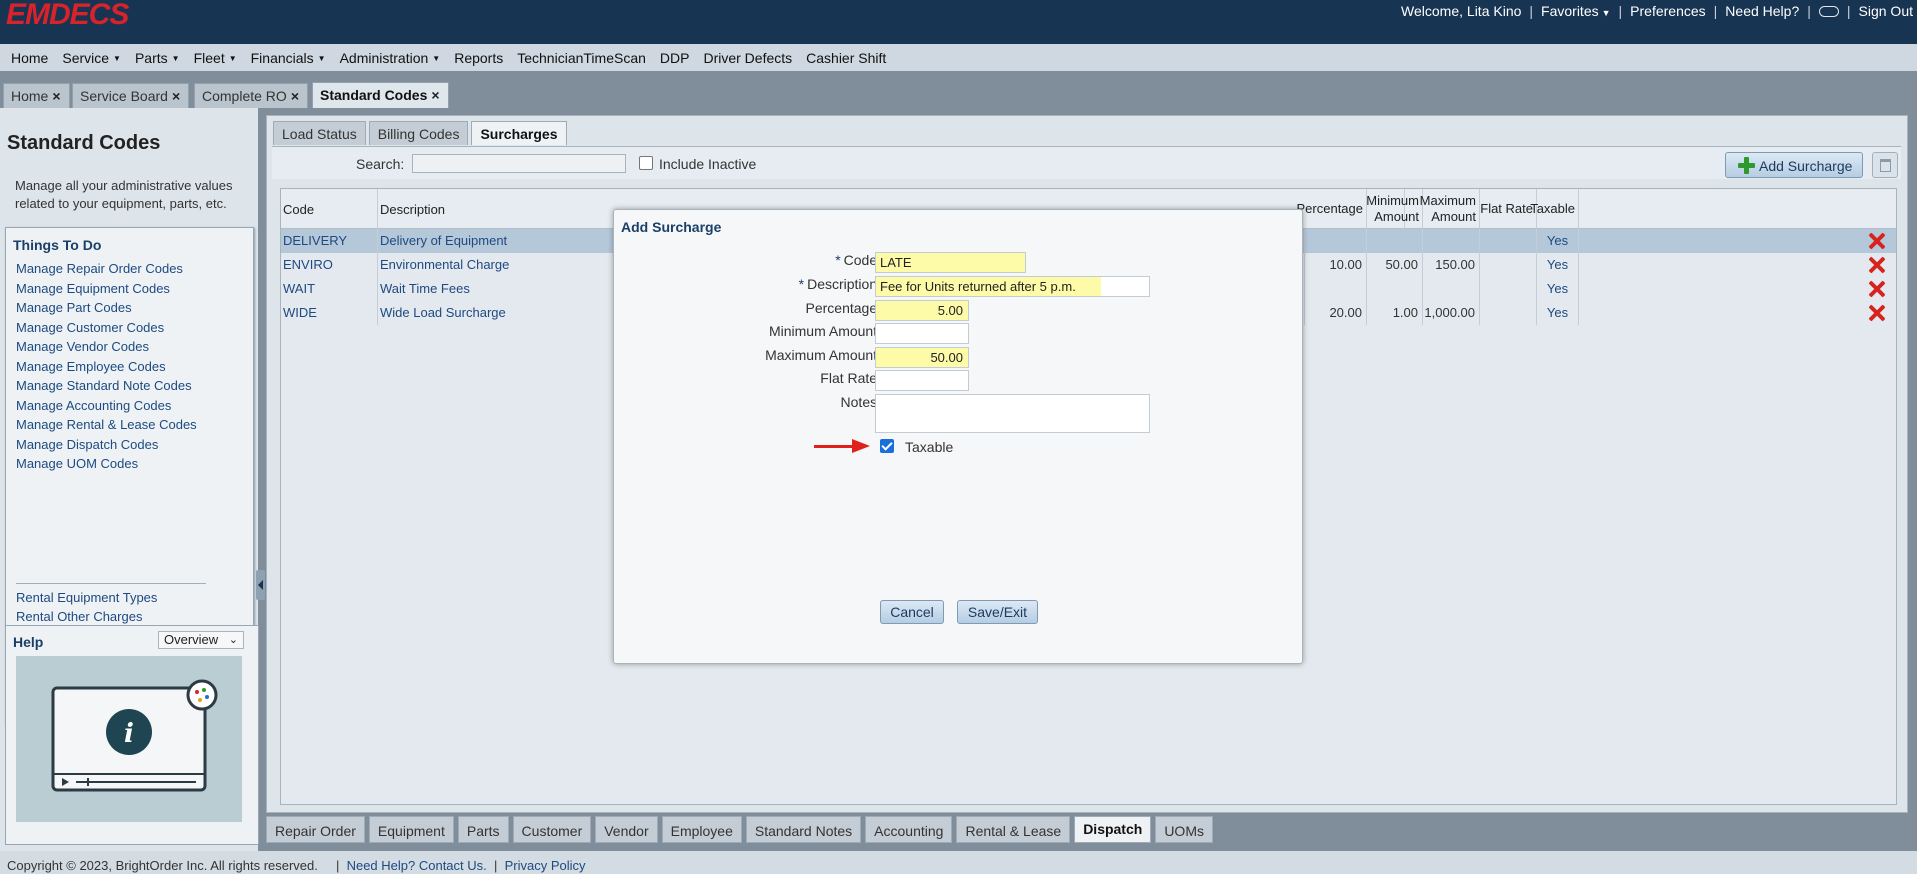  Describe the element at coordinates (106, 406) in the screenshot. I see `link-accounting-codes: Manage Accounting Codes` at that location.